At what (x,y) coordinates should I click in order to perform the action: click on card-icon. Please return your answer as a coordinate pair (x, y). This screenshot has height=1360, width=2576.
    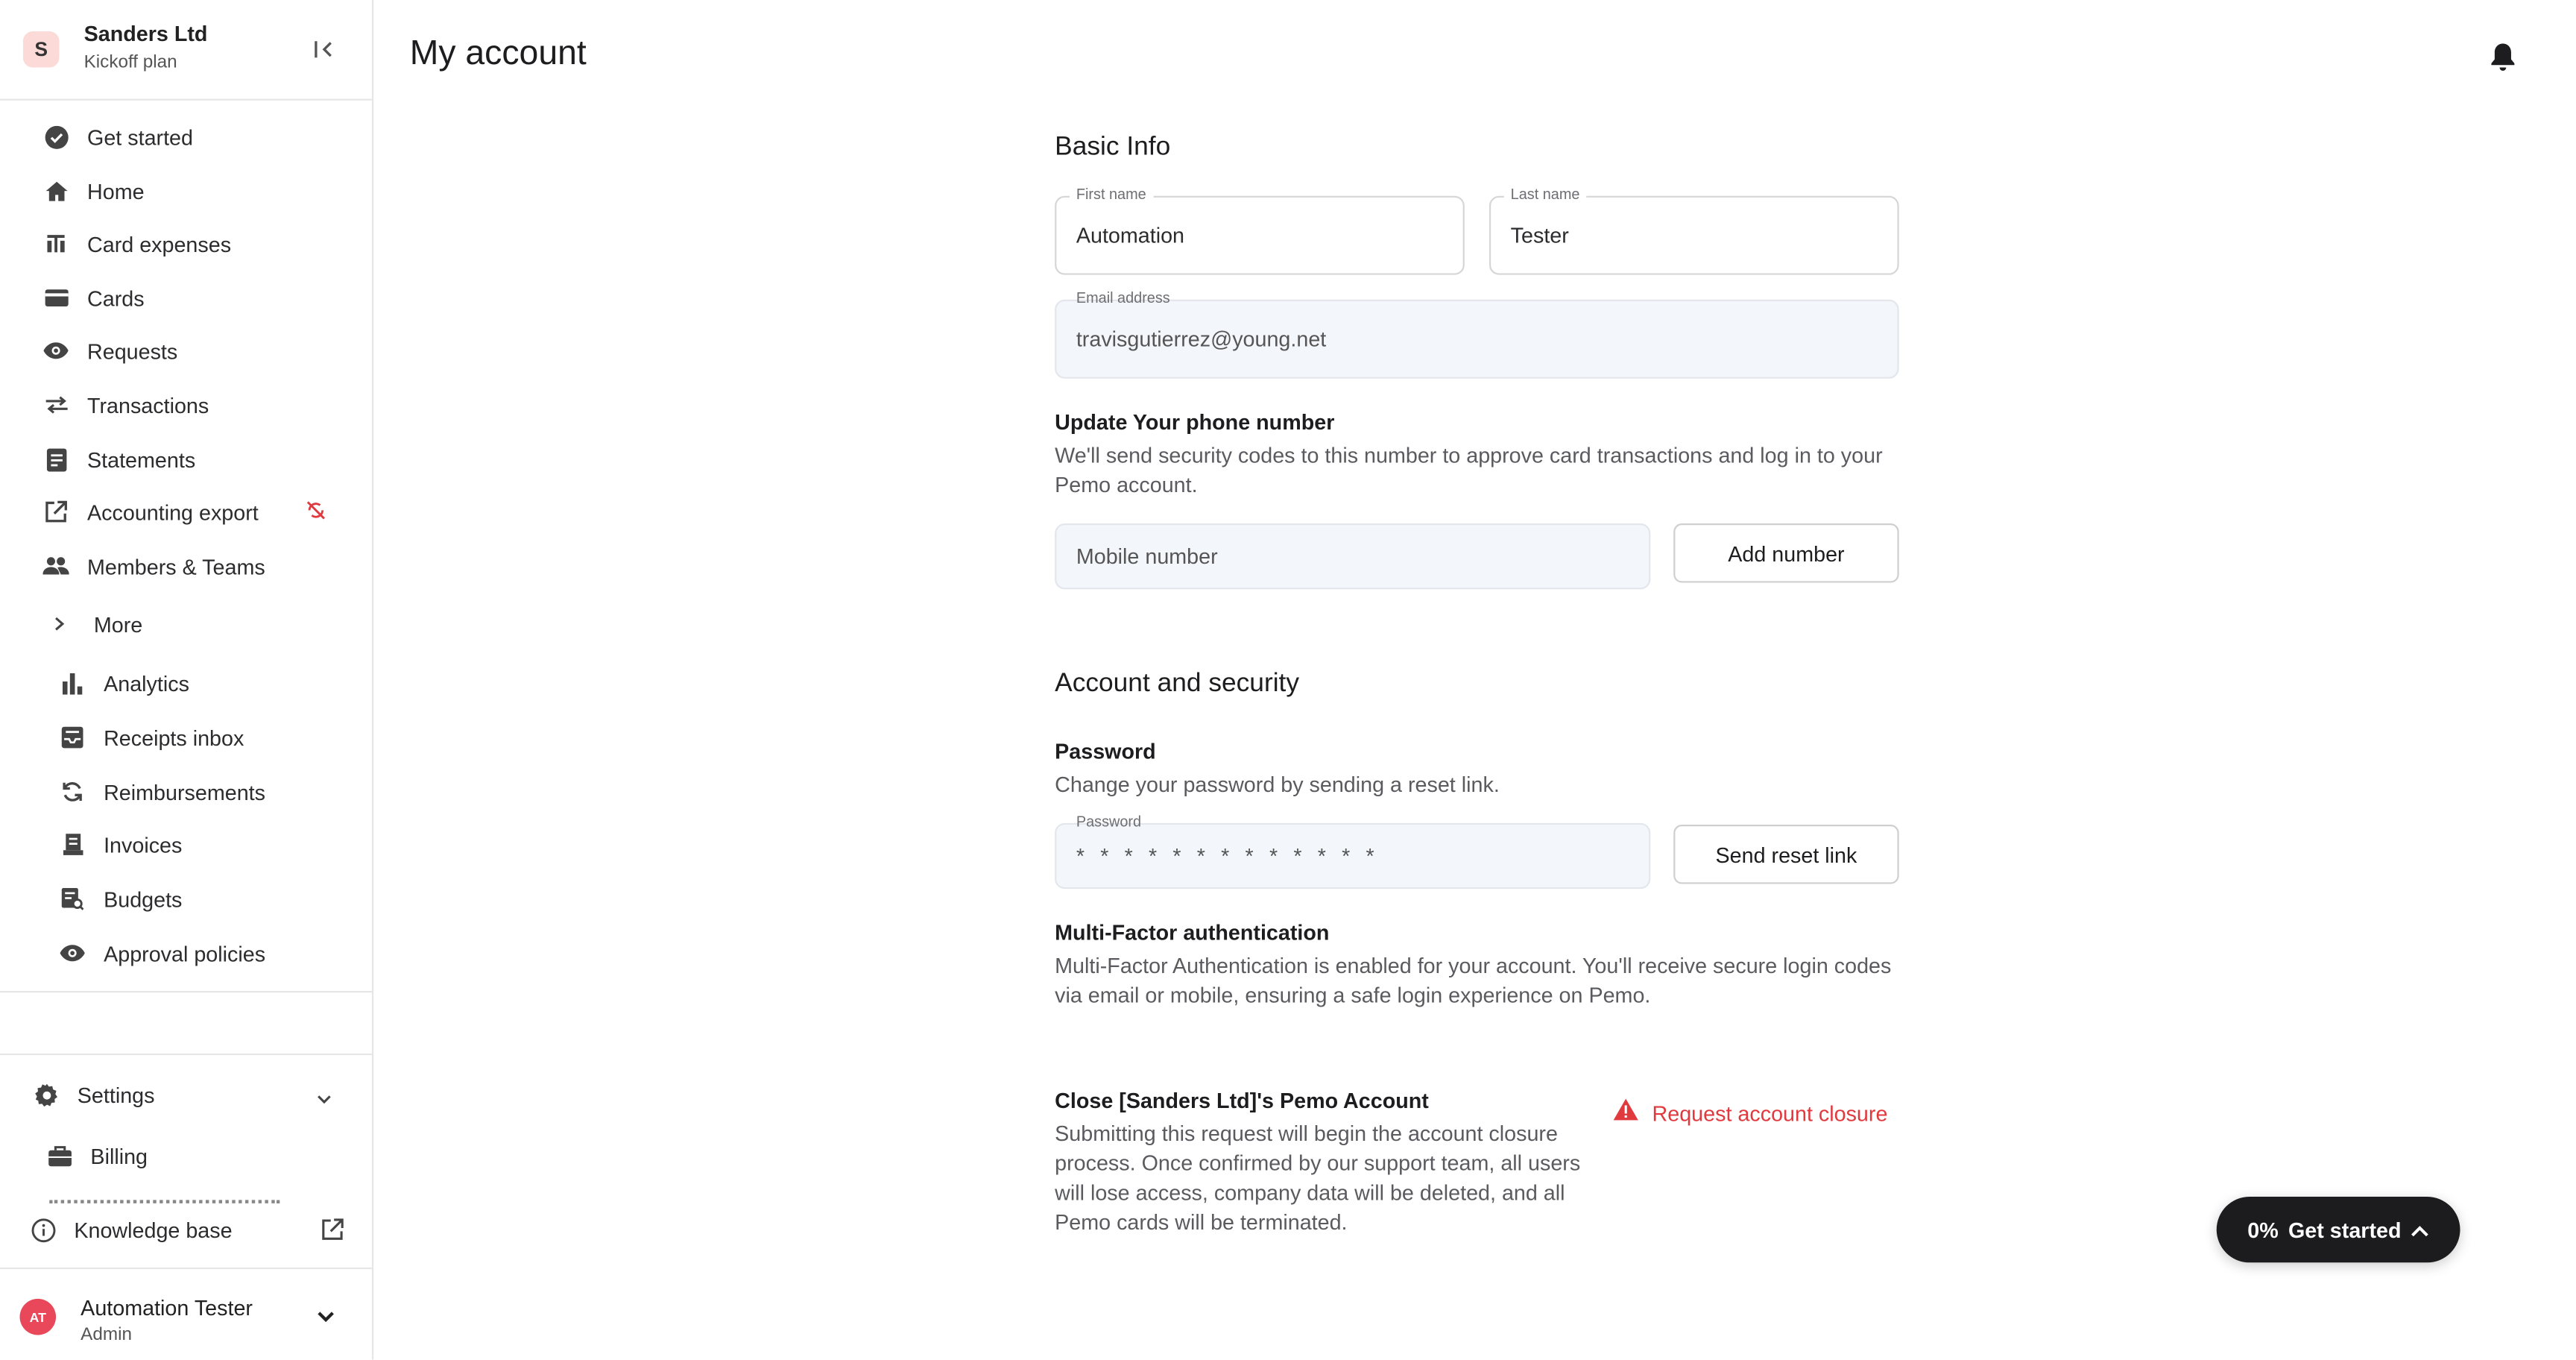
    Looking at the image, I should click on (56, 298).